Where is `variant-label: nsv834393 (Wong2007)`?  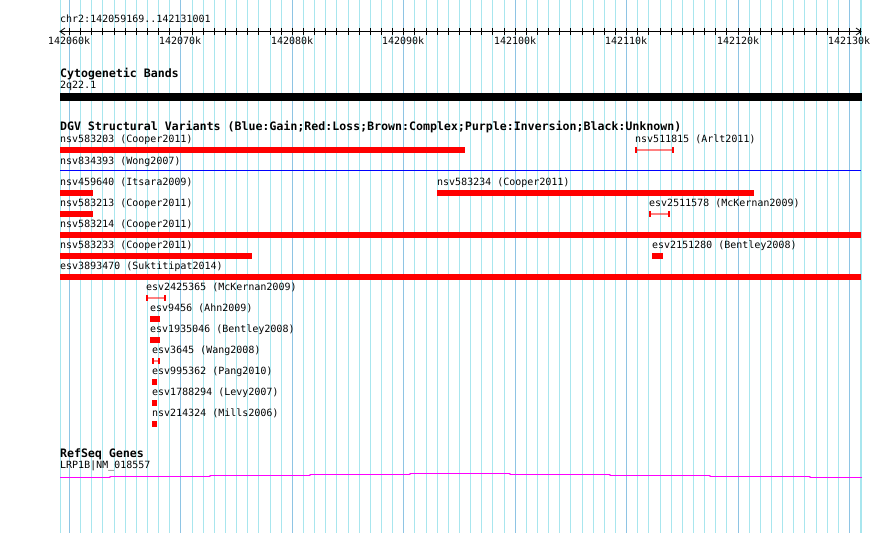 variant-label: nsv834393 (Wong2007) is located at coordinates (120, 161).